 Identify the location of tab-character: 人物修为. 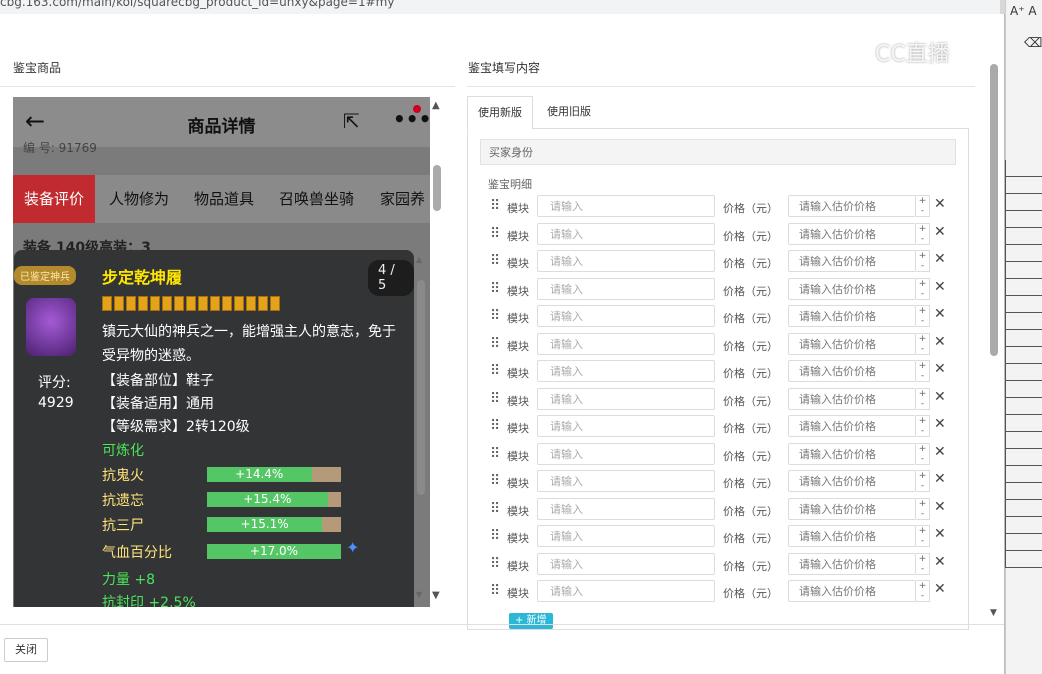
(139, 199).